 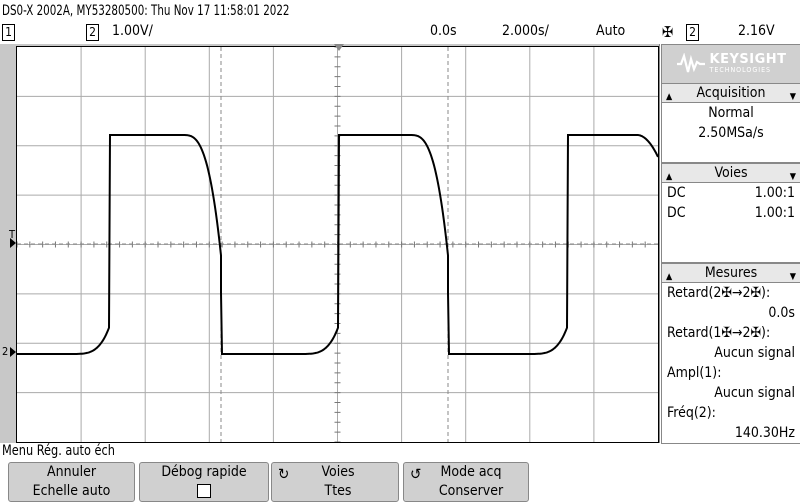 What do you see at coordinates (400, 31) in the screenshot?
I see `status-bar: 1 2 1.00V/ 0.0s 2.000s/ Auto ✠ 2 2.16V` at bounding box center [400, 31].